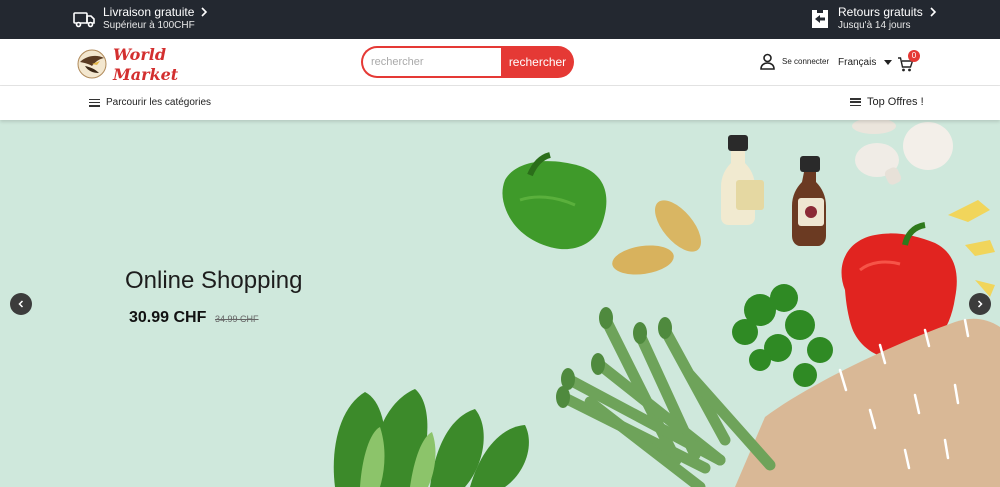  What do you see at coordinates (84, 20) in the screenshot?
I see `truck-icon` at bounding box center [84, 20].